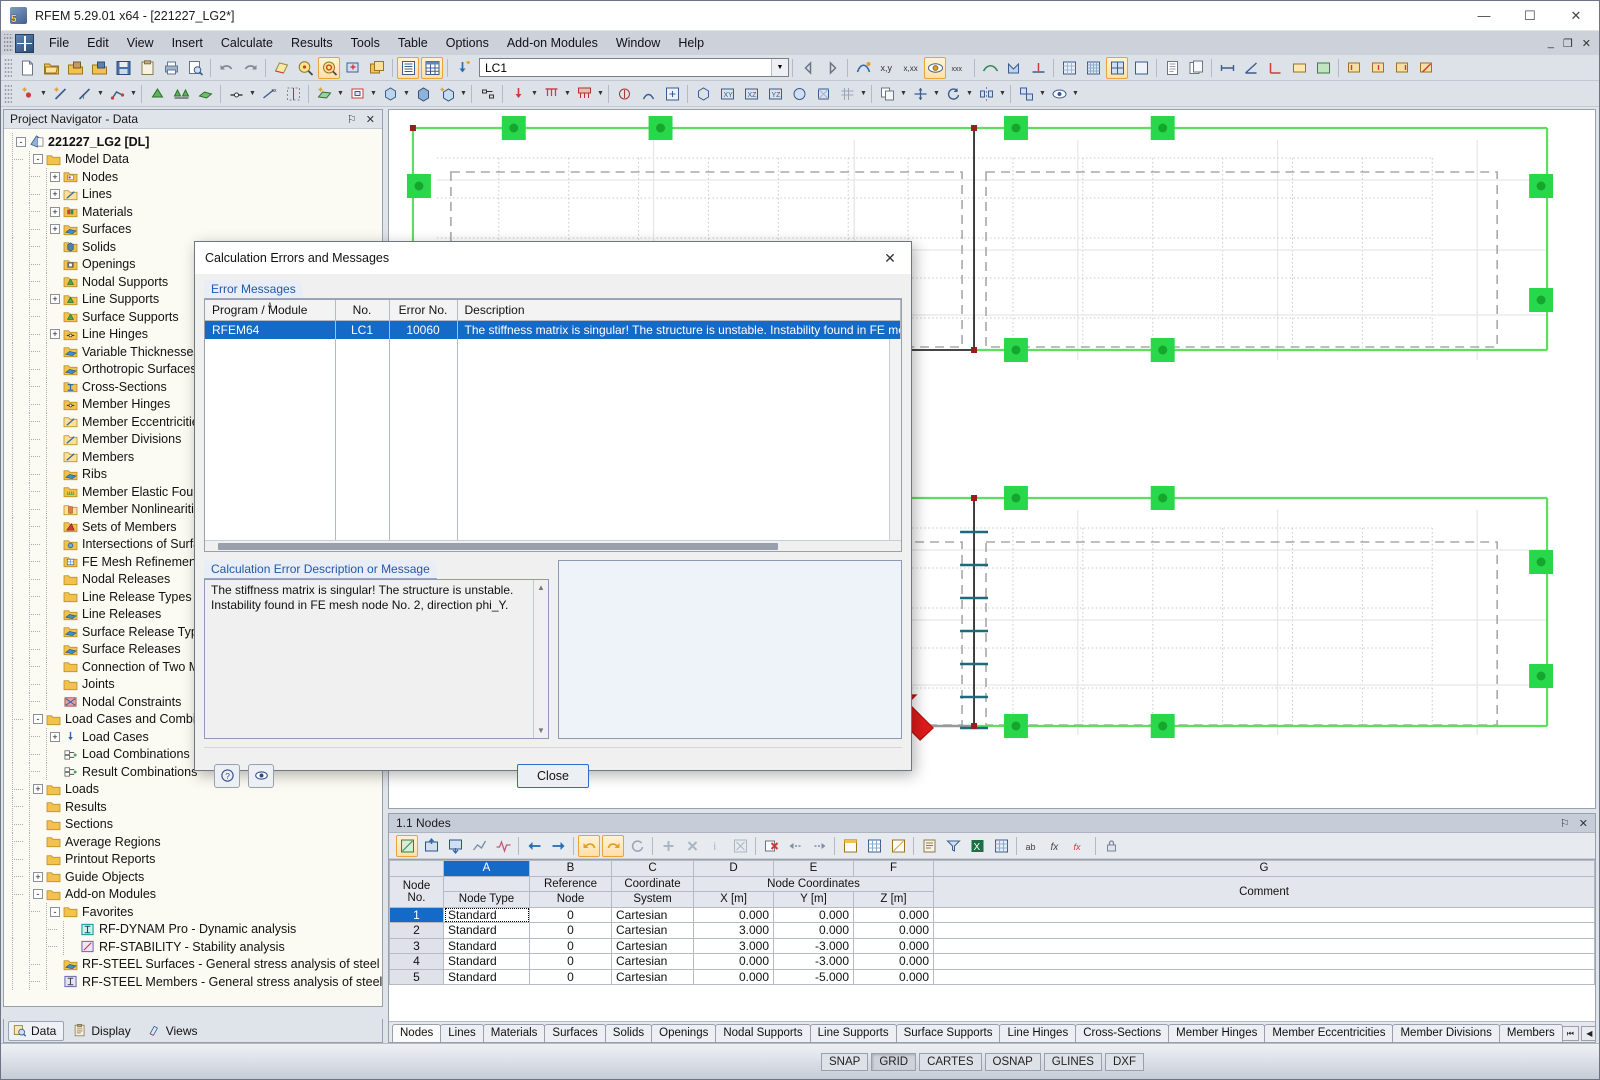 This screenshot has height=1080, width=1600. Describe the element at coordinates (416, 976) in the screenshot. I see `cell-node-no: 5` at that location.